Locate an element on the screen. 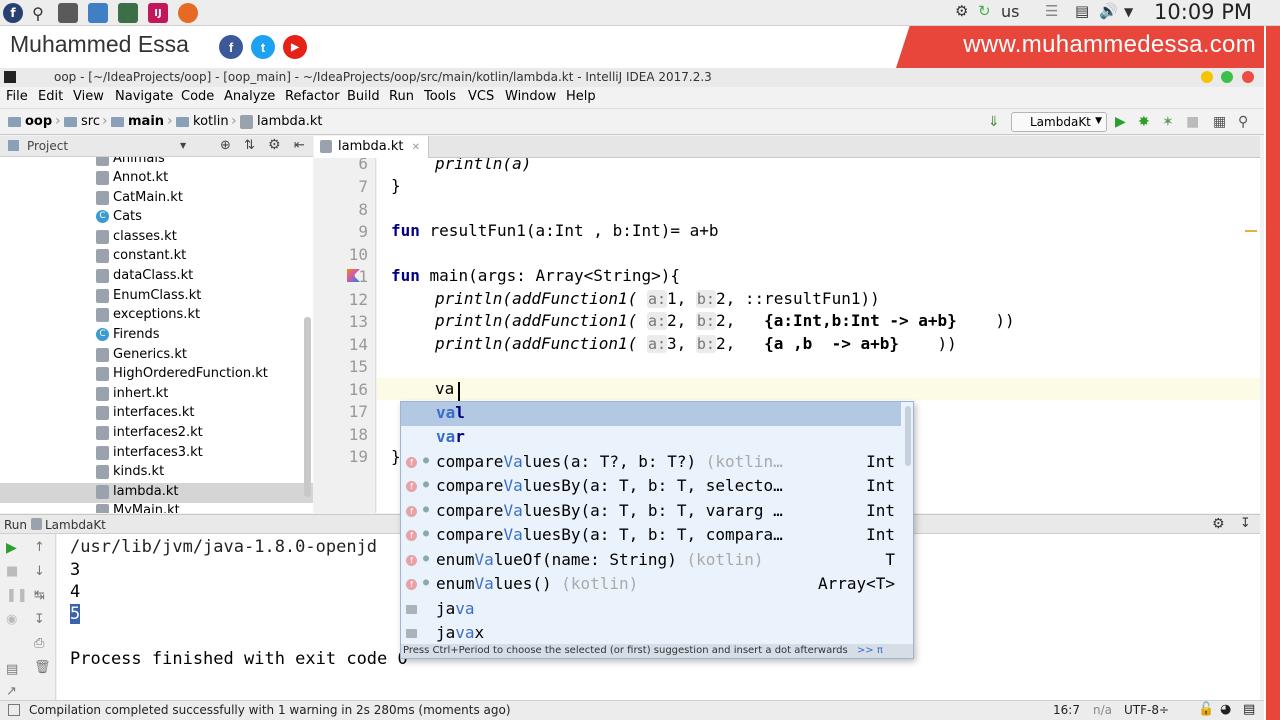 This screenshot has width=1280, height=720. tab-lambda-kt: lambda.kt ✕ is located at coordinates (372, 147).